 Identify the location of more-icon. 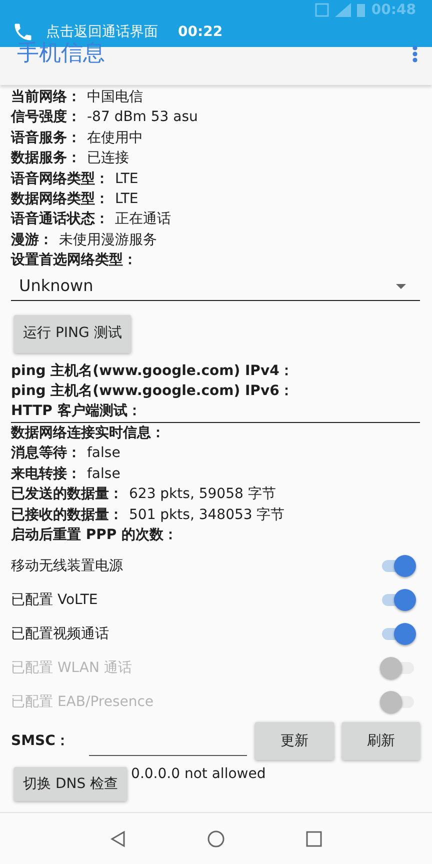
(415, 54).